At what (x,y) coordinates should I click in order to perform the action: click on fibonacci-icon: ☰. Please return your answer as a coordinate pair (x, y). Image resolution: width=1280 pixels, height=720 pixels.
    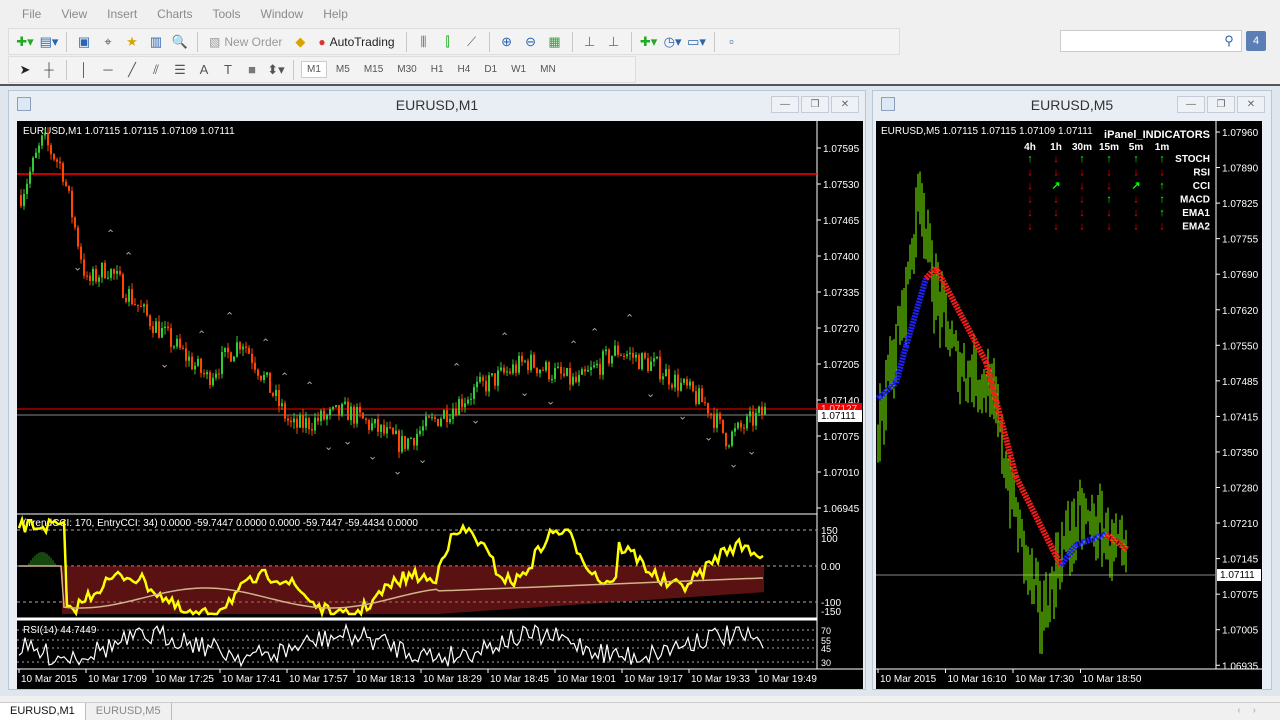
    Looking at the image, I should click on (180, 70).